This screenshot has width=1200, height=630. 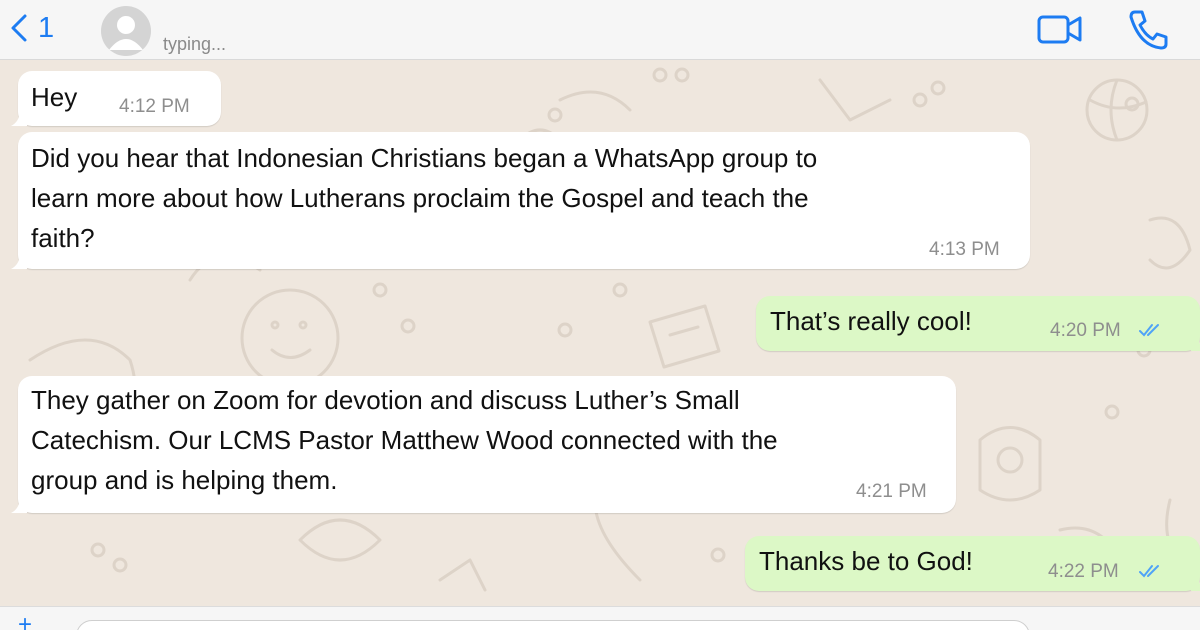 I want to click on avatar-placeholder-icon, so click(x=126, y=33).